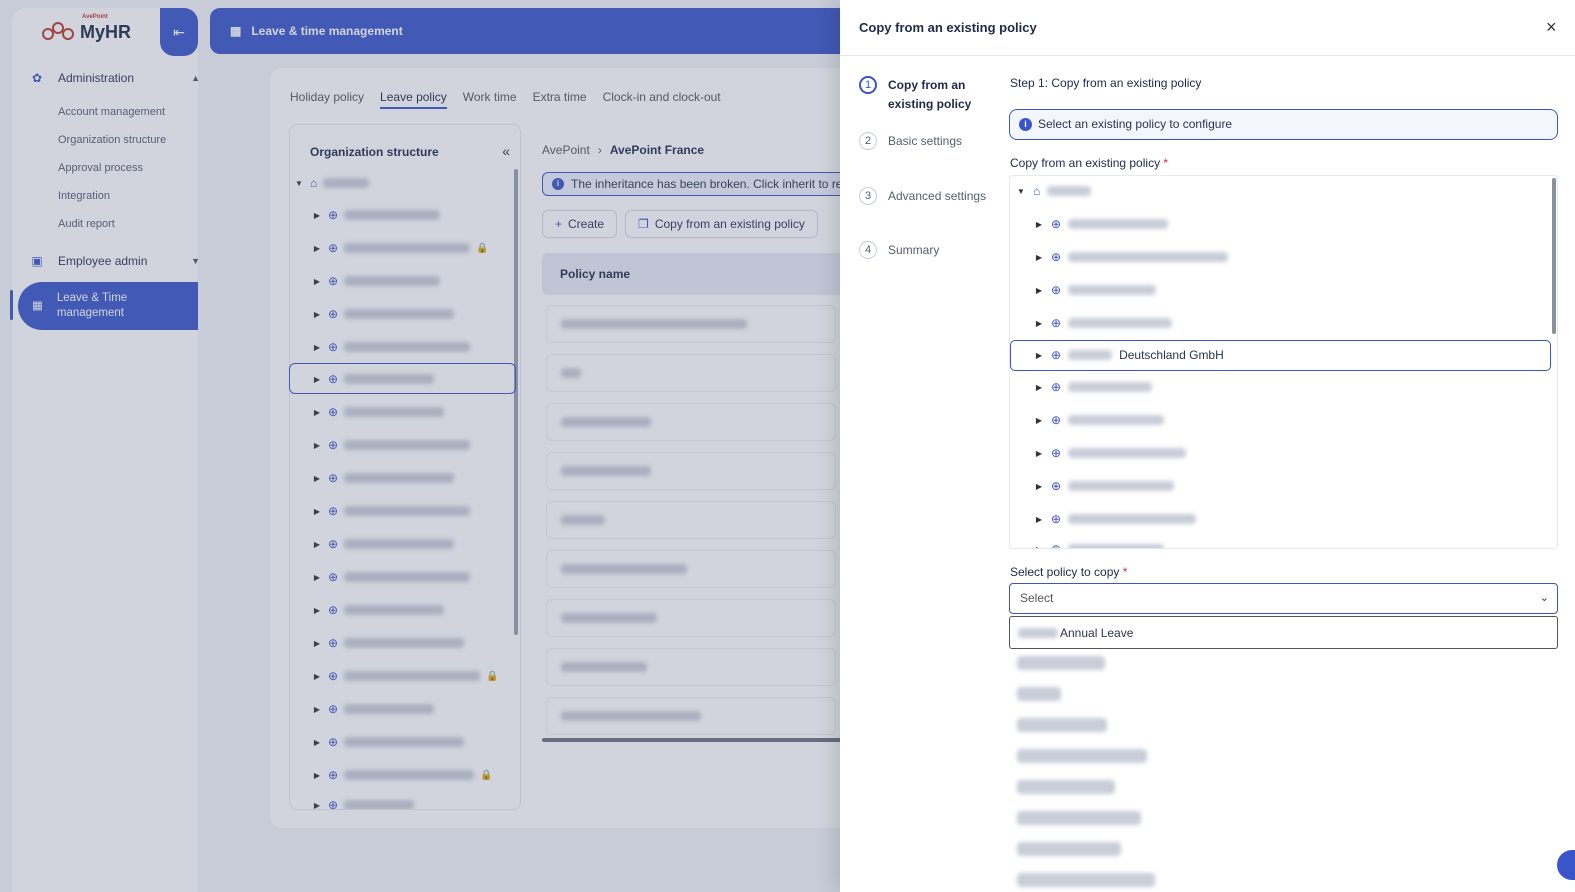  What do you see at coordinates (1566, 865) in the screenshot?
I see `next-button` at bounding box center [1566, 865].